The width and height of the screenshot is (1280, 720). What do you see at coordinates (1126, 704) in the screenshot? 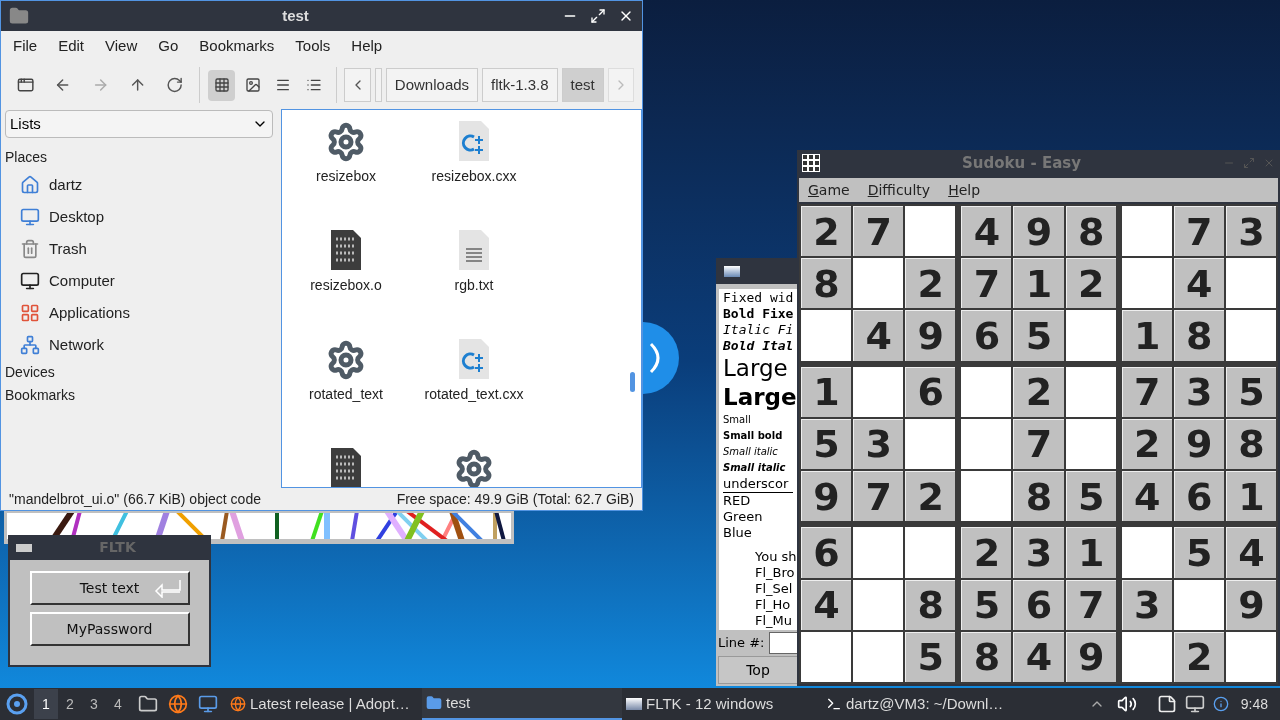
I see `volume-icon` at bounding box center [1126, 704].